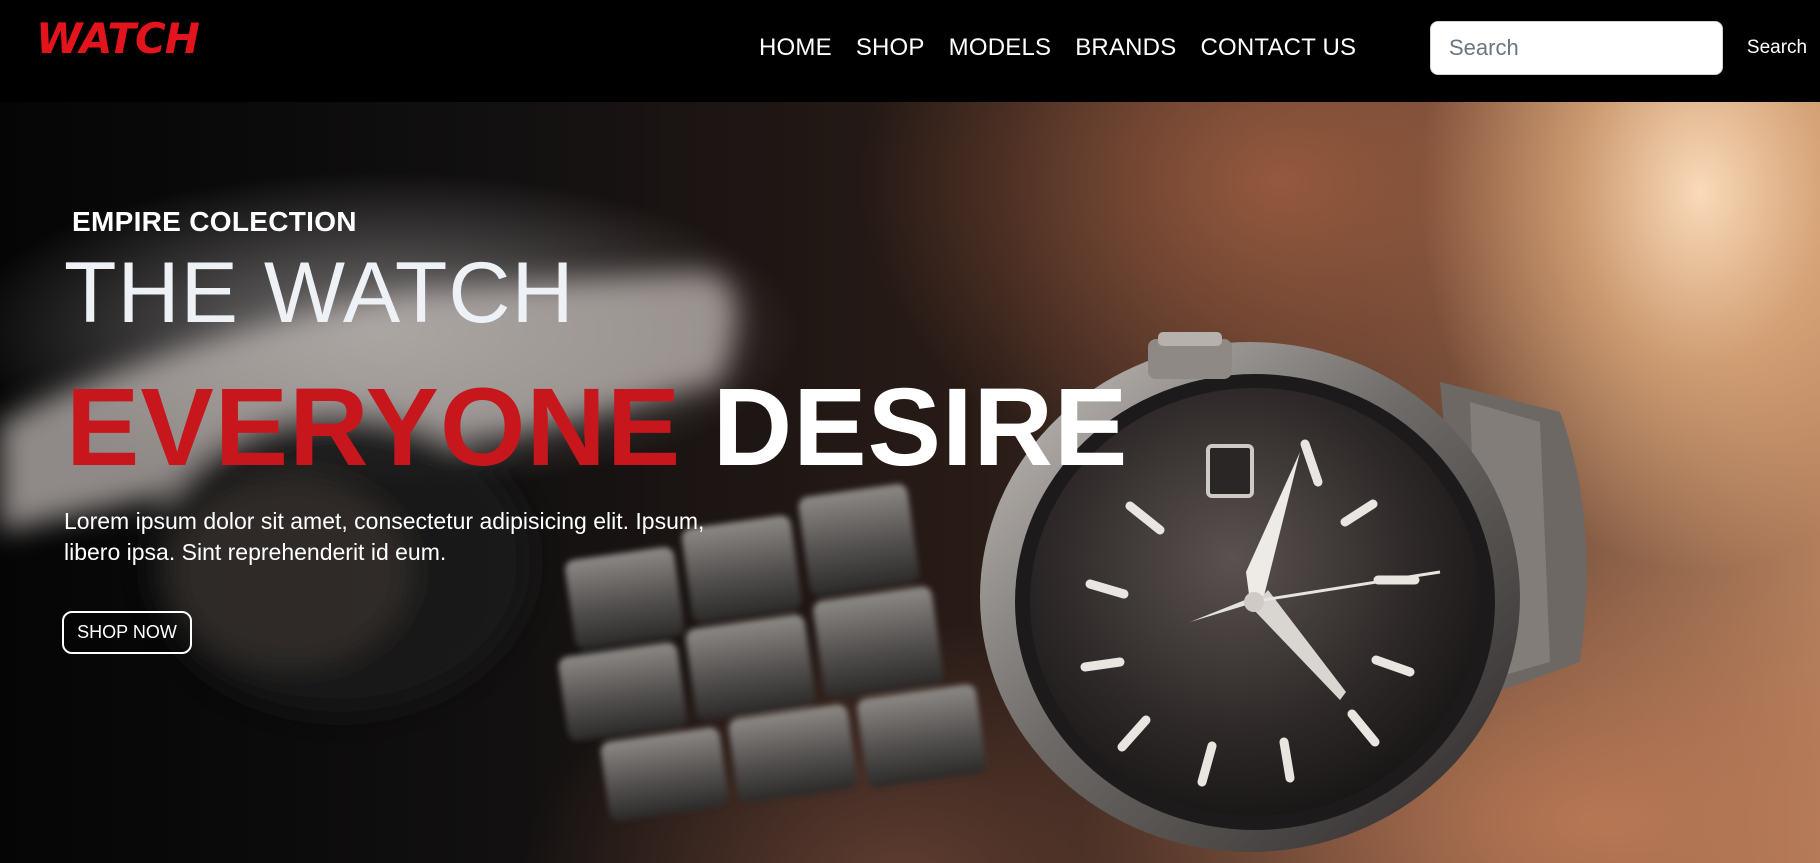 This screenshot has height=863, width=1820. I want to click on main-nav: HOME SHOP MODELS BRANDS CONTACT US, so click(1057, 48).